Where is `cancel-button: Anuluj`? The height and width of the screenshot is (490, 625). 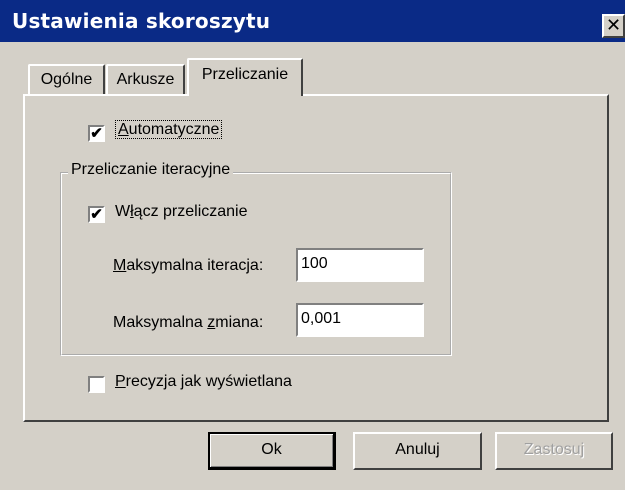
cancel-button: Anuluj is located at coordinates (417, 451).